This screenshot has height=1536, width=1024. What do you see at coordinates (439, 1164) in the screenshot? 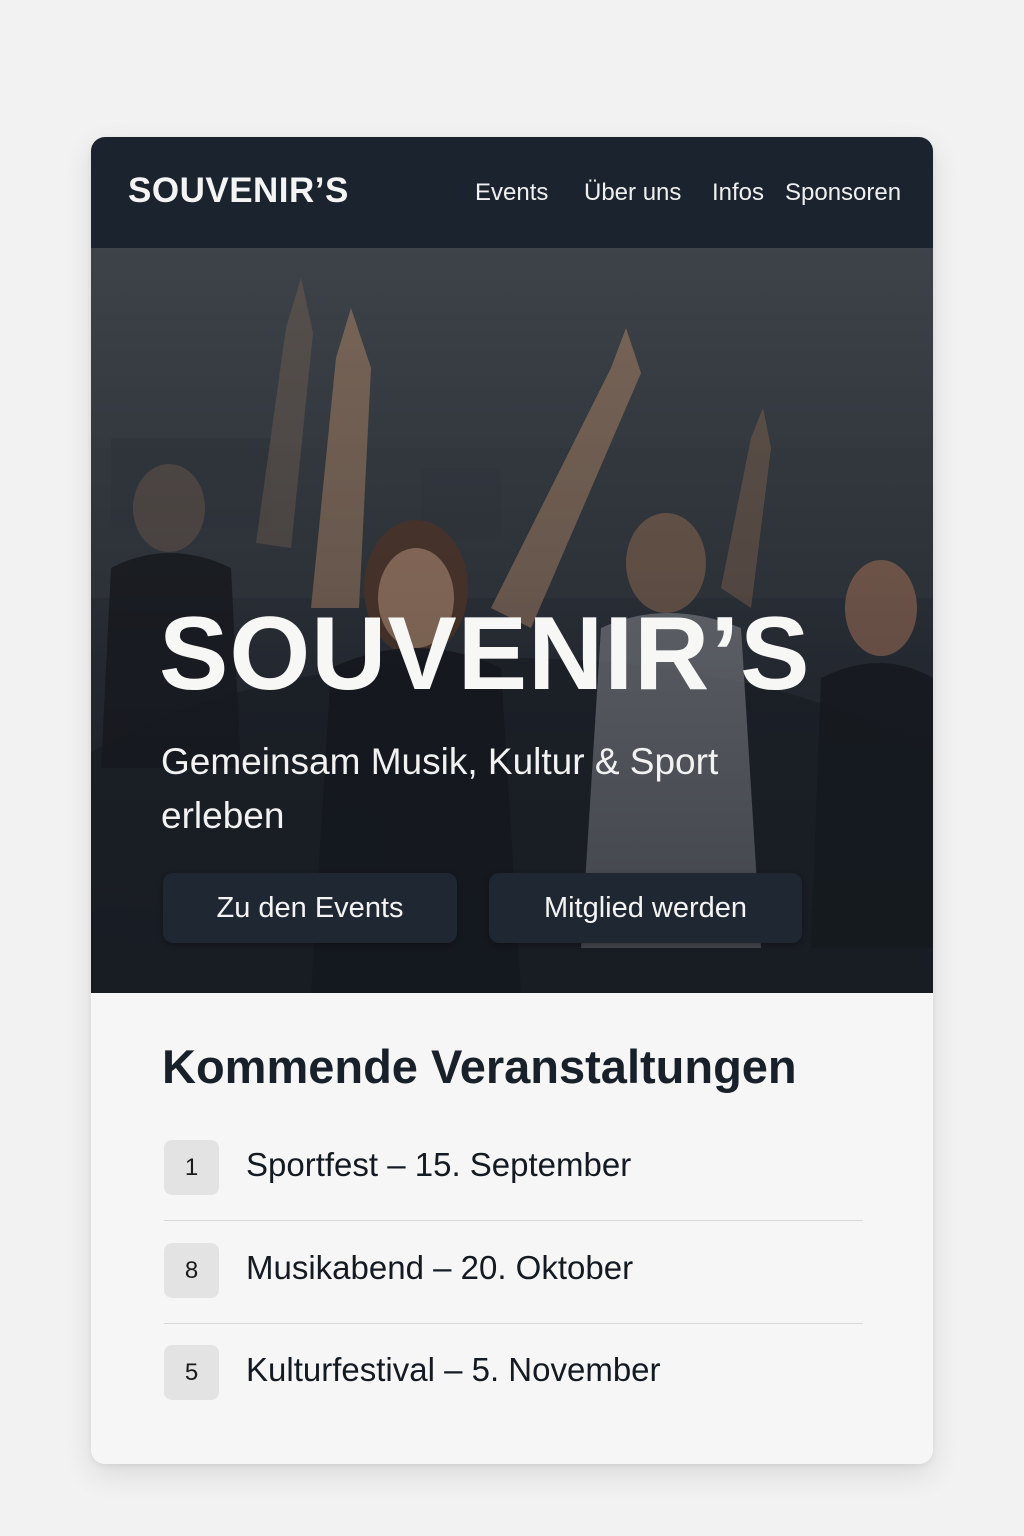
I see `event-label: Sportfest – 15. September` at bounding box center [439, 1164].